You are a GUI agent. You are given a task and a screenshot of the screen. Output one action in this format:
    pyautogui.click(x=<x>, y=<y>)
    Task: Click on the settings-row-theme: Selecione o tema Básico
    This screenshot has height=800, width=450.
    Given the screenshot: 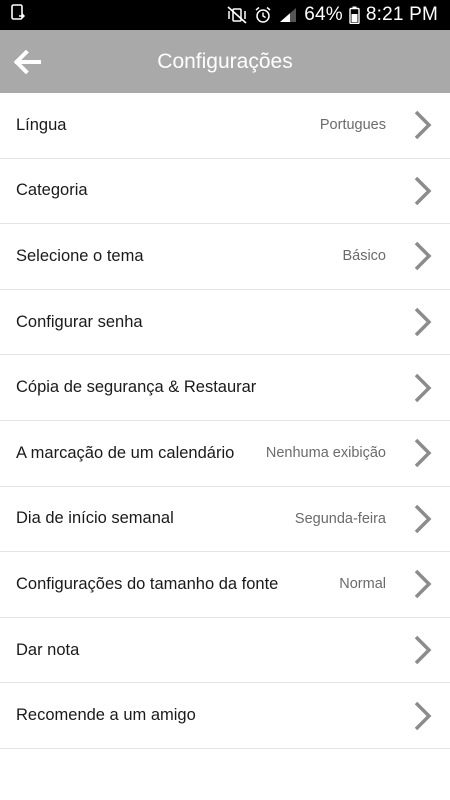 What is the action you would take?
    pyautogui.click(x=225, y=257)
    